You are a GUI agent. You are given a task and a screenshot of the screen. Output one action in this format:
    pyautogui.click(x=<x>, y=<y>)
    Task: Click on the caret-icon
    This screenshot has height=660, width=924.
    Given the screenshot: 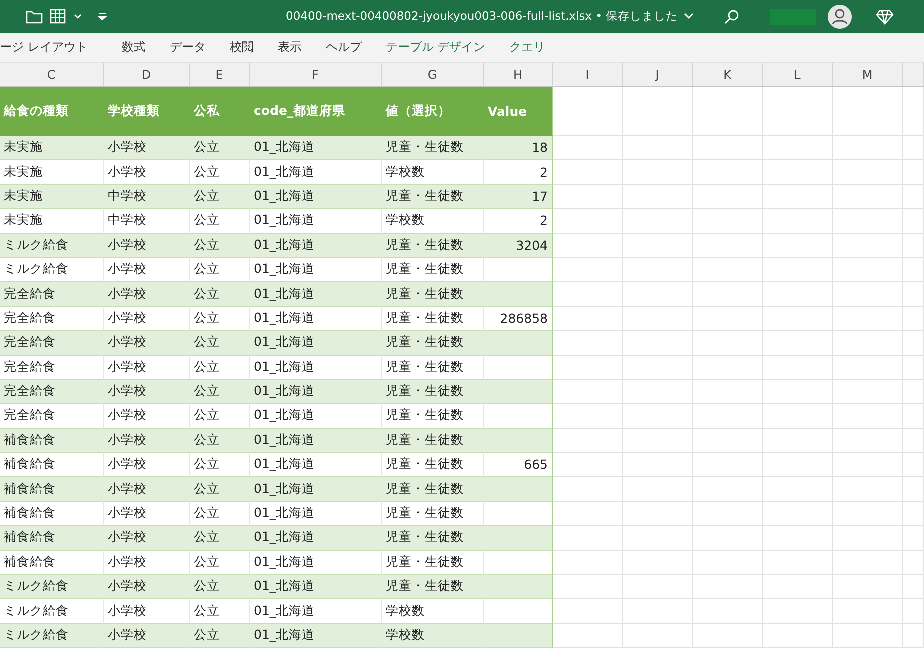 What is the action you would take?
    pyautogui.click(x=78, y=17)
    